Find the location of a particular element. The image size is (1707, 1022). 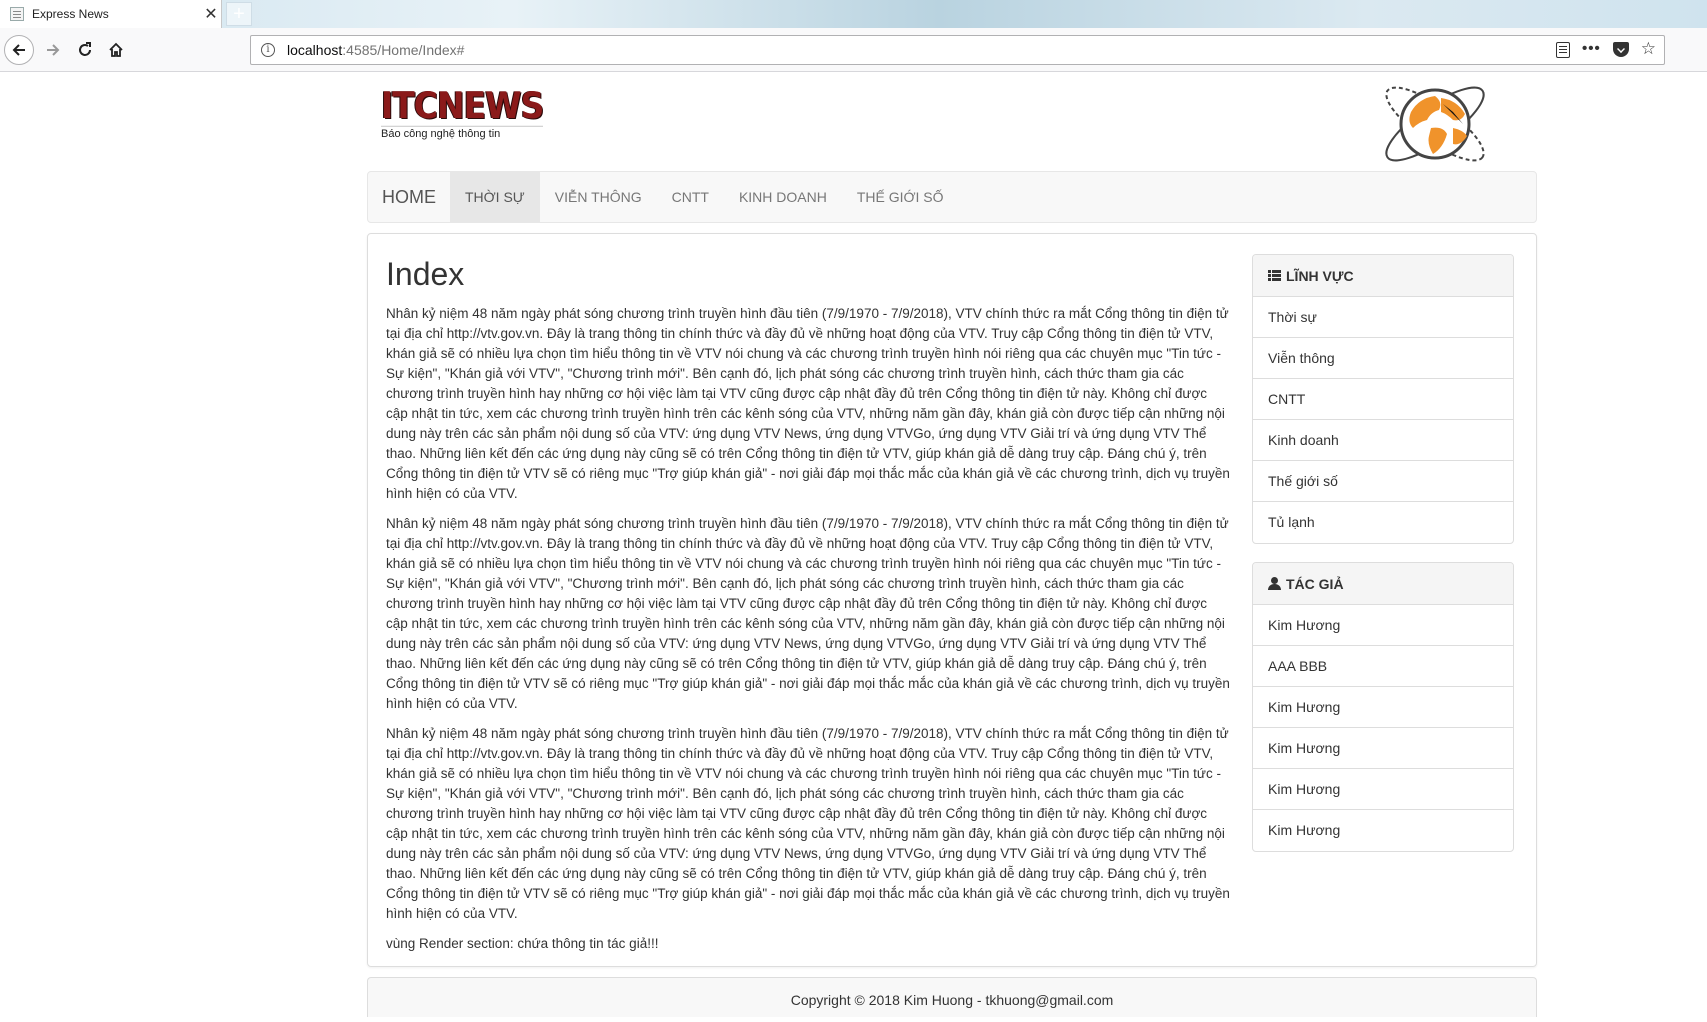

nav-item-thoi-su: THỜI SỰ is located at coordinates (495, 197).